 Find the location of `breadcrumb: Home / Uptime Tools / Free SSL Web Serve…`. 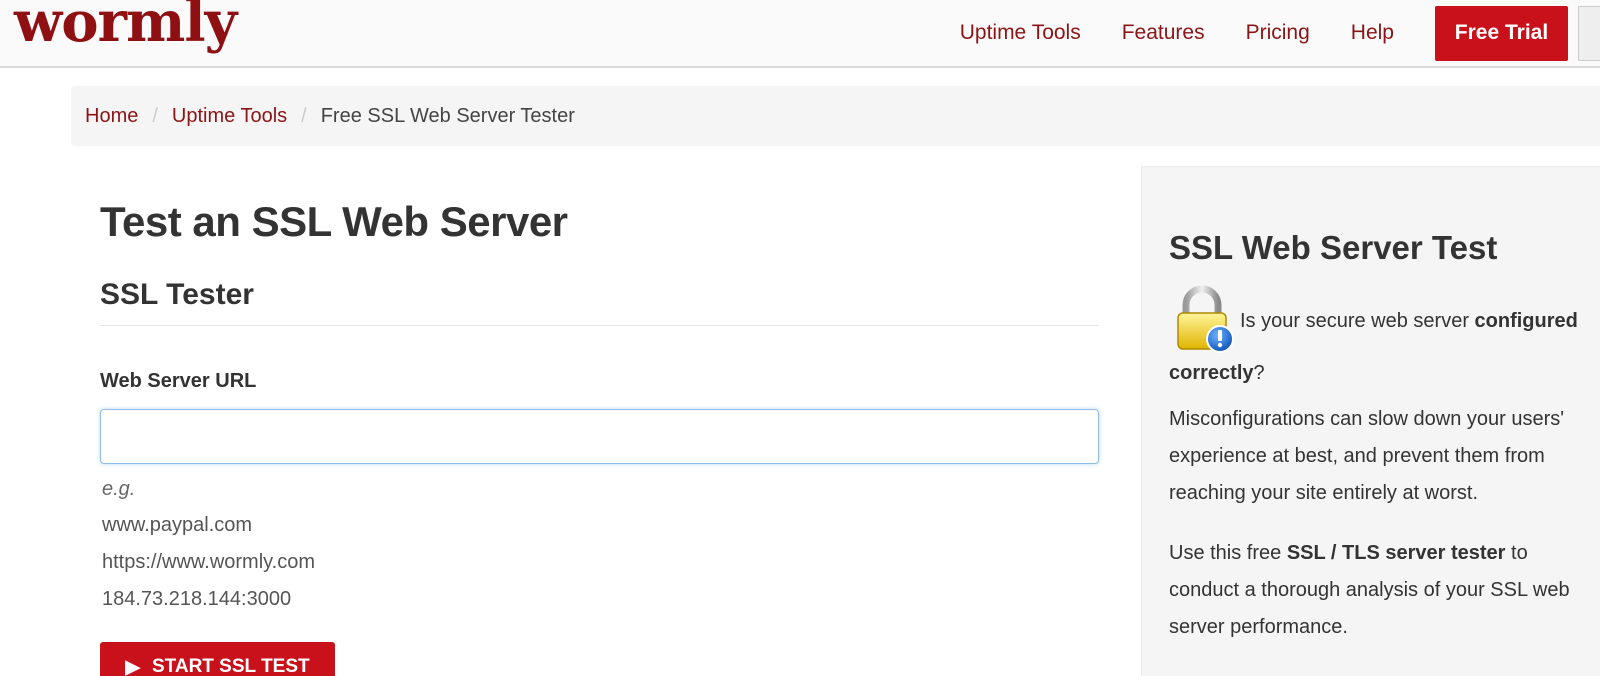

breadcrumb: Home / Uptime Tools / Free SSL Web Serve… is located at coordinates (835, 116).